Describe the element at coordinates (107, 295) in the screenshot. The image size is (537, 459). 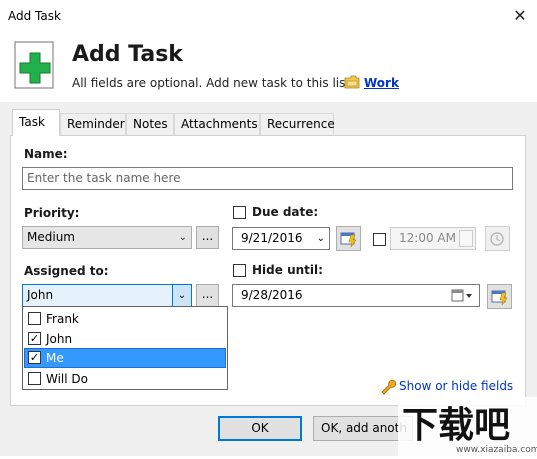
I see `assigned-select: John ⌄` at that location.